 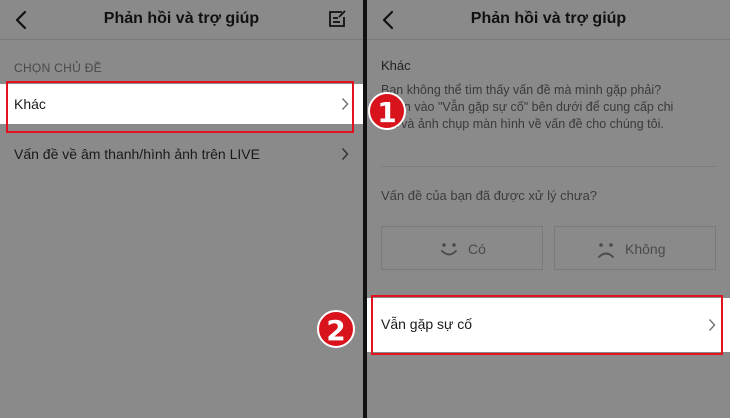 I want to click on vote-yes-label: Có, so click(x=477, y=249).